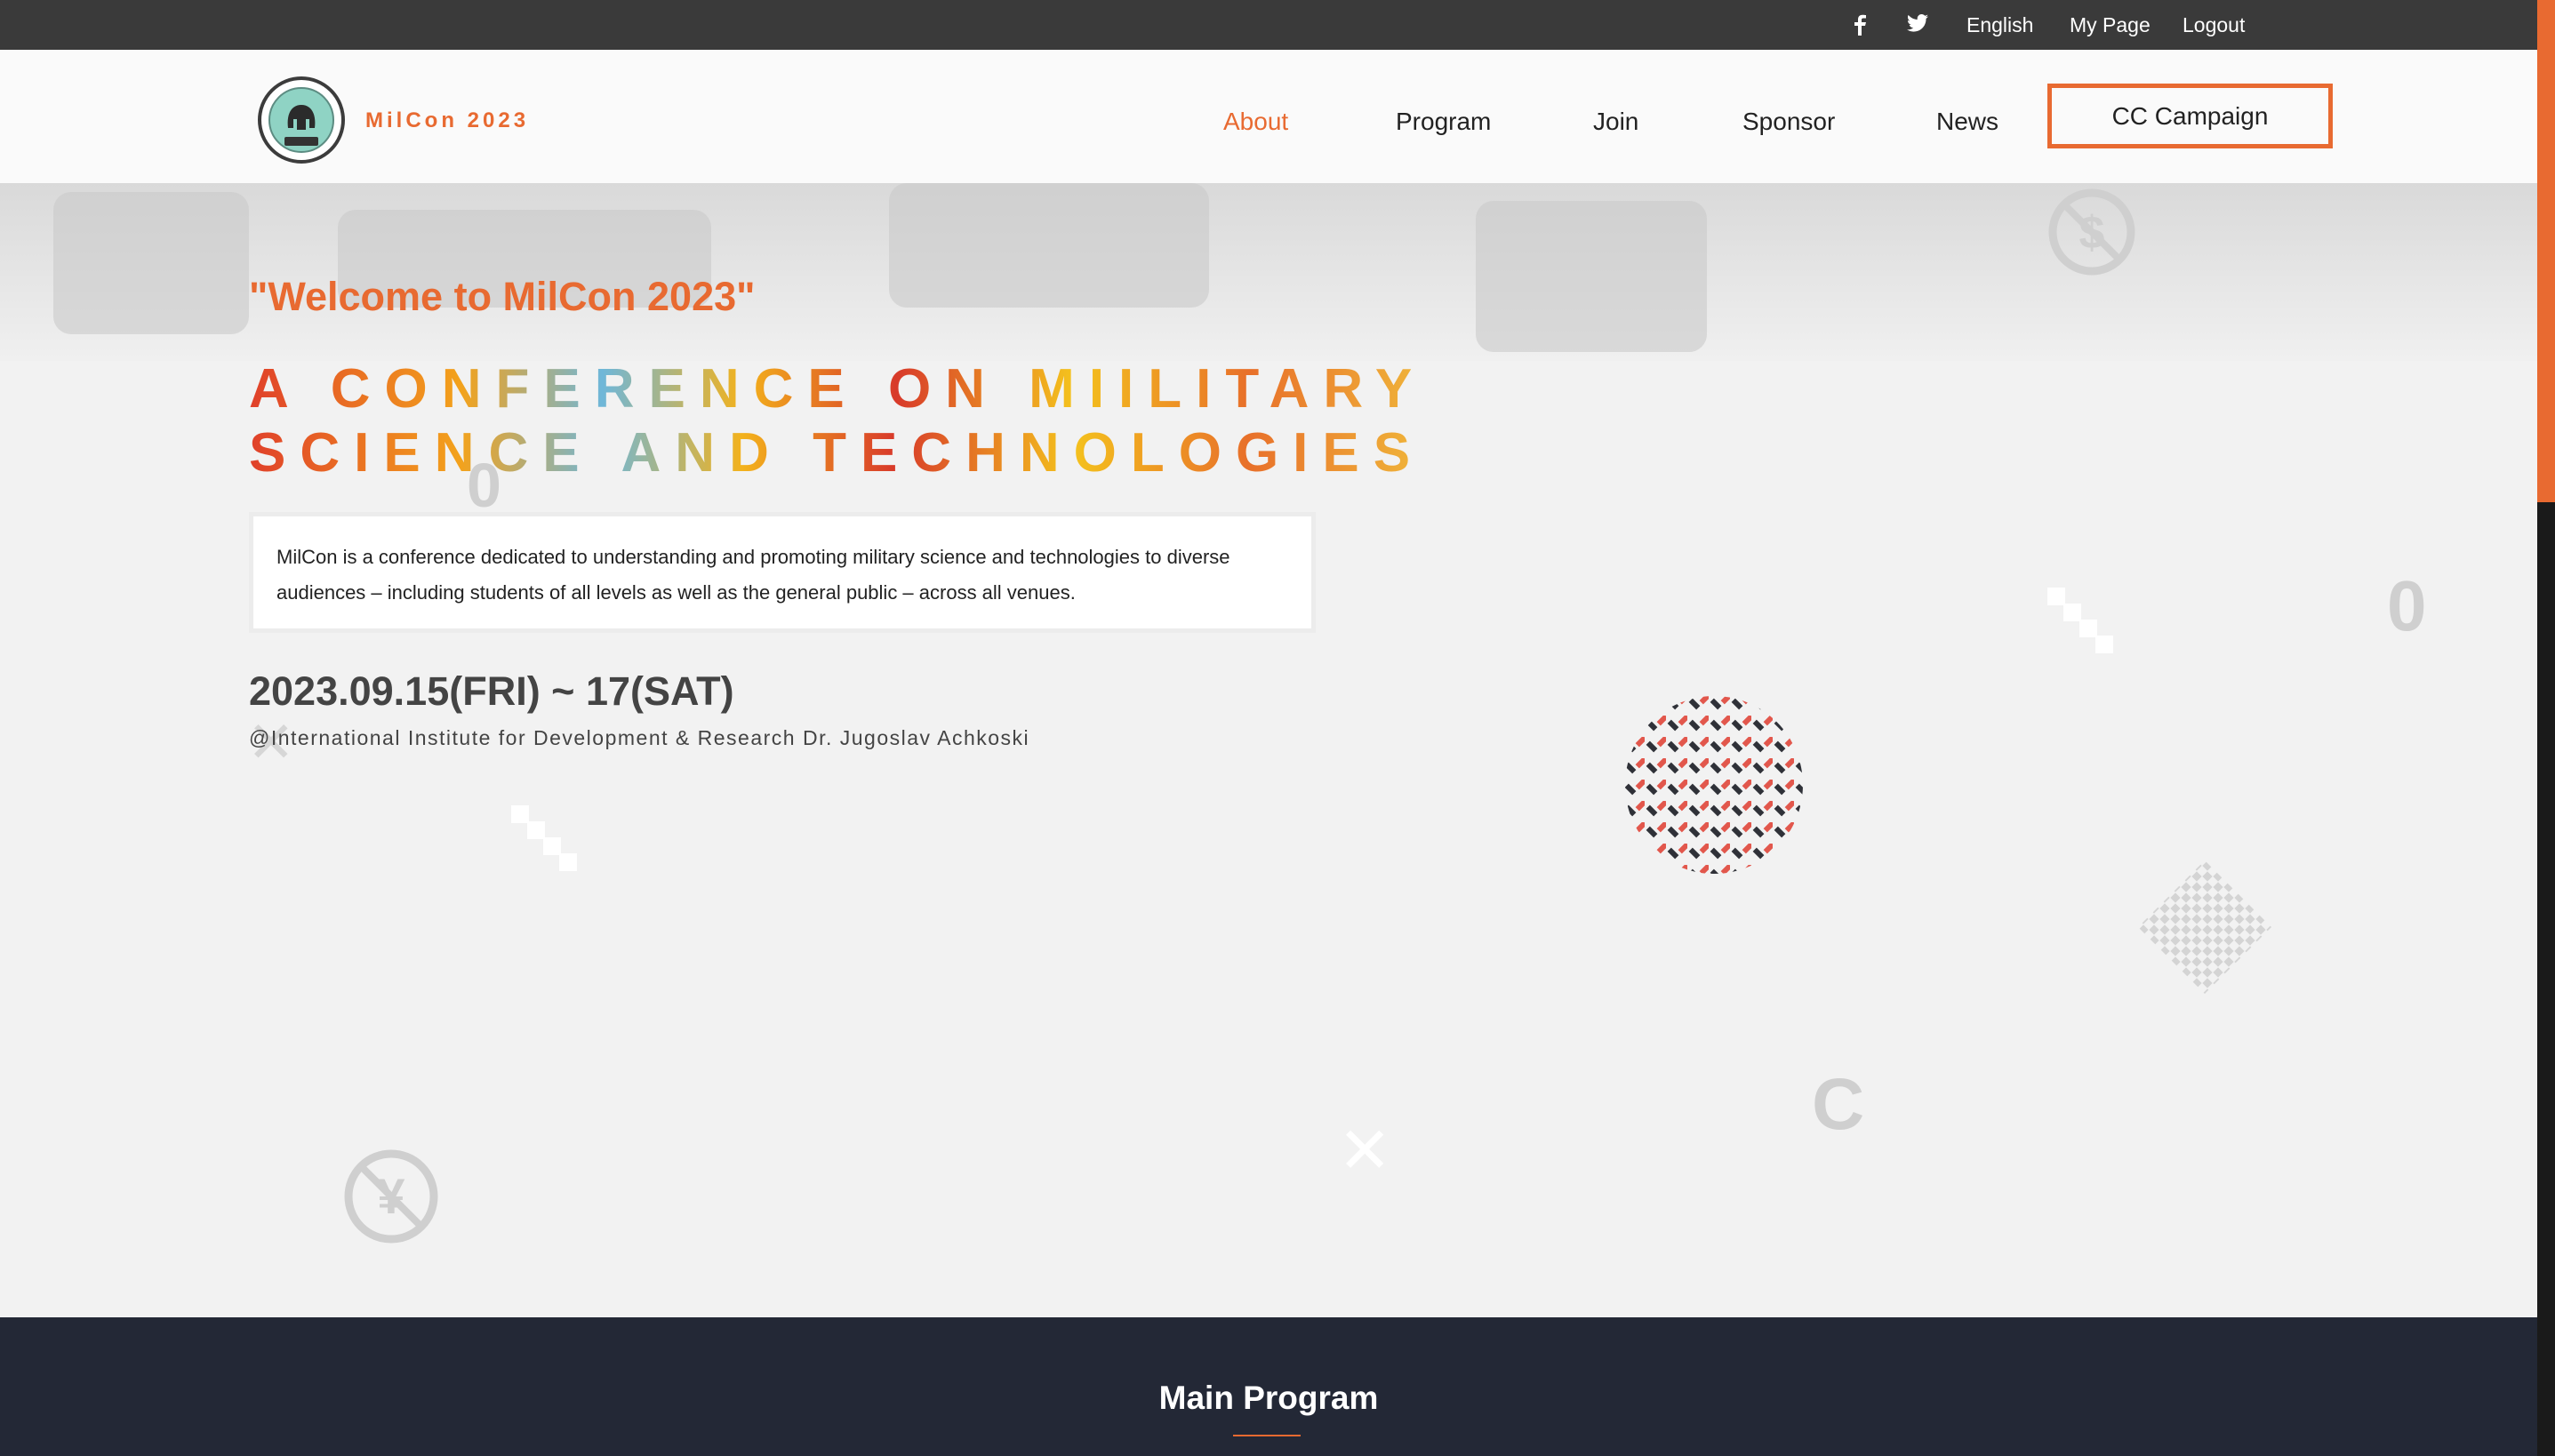  What do you see at coordinates (1267, 1435) in the screenshot?
I see `heading-underline` at bounding box center [1267, 1435].